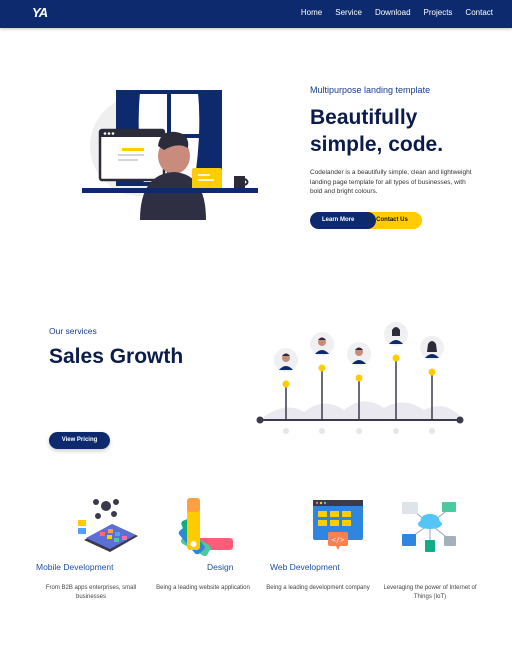  What do you see at coordinates (170, 155) in the screenshot?
I see `developer-at-desk-illustration` at bounding box center [170, 155].